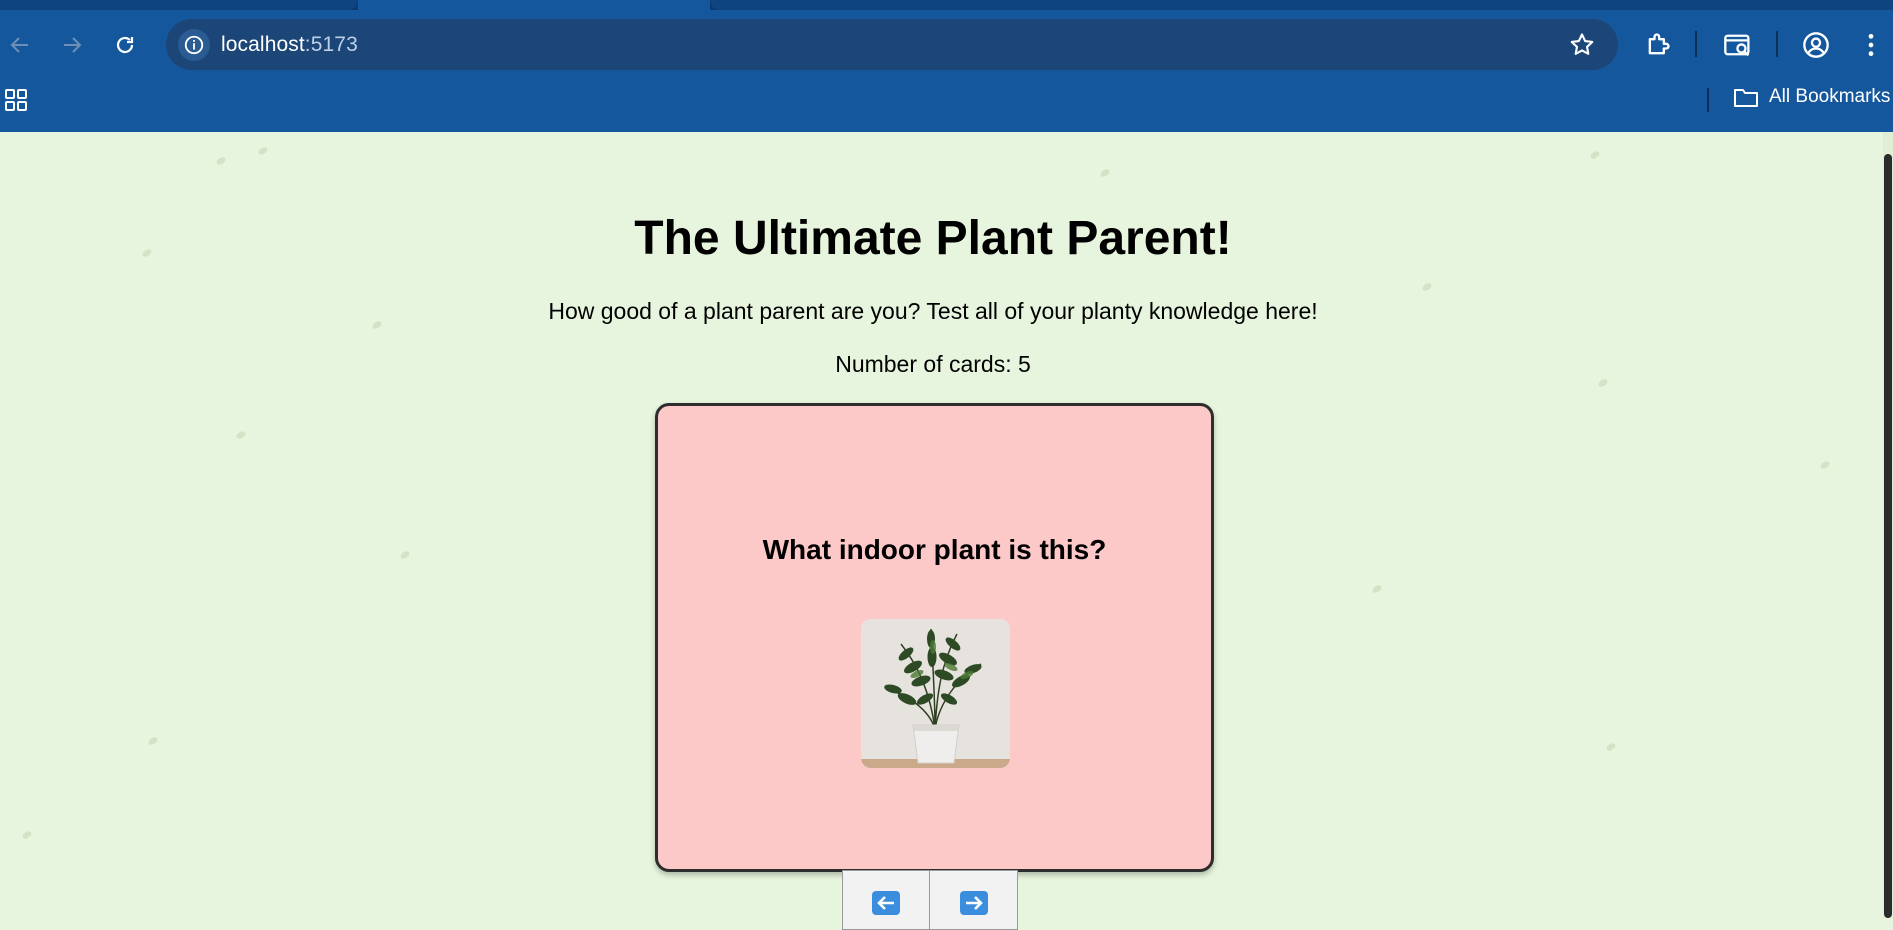  What do you see at coordinates (534, 5) in the screenshot?
I see `tab-active` at bounding box center [534, 5].